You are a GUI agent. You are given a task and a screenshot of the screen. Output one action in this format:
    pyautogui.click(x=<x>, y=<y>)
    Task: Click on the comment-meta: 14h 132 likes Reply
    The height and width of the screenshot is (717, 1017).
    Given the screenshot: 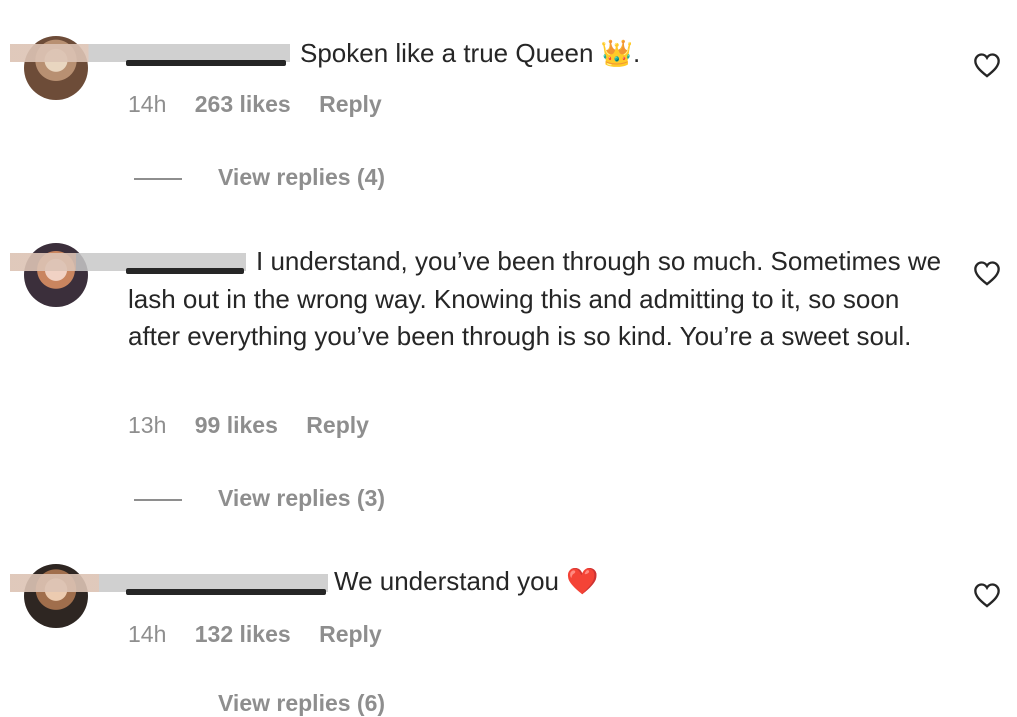 What is the action you would take?
    pyautogui.click(x=255, y=634)
    